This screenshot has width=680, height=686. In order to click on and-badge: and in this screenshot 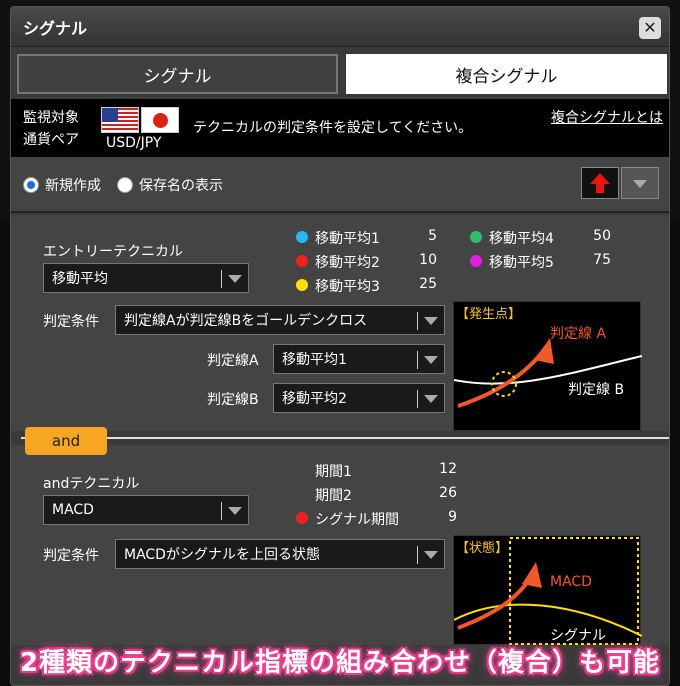, I will do `click(66, 441)`.